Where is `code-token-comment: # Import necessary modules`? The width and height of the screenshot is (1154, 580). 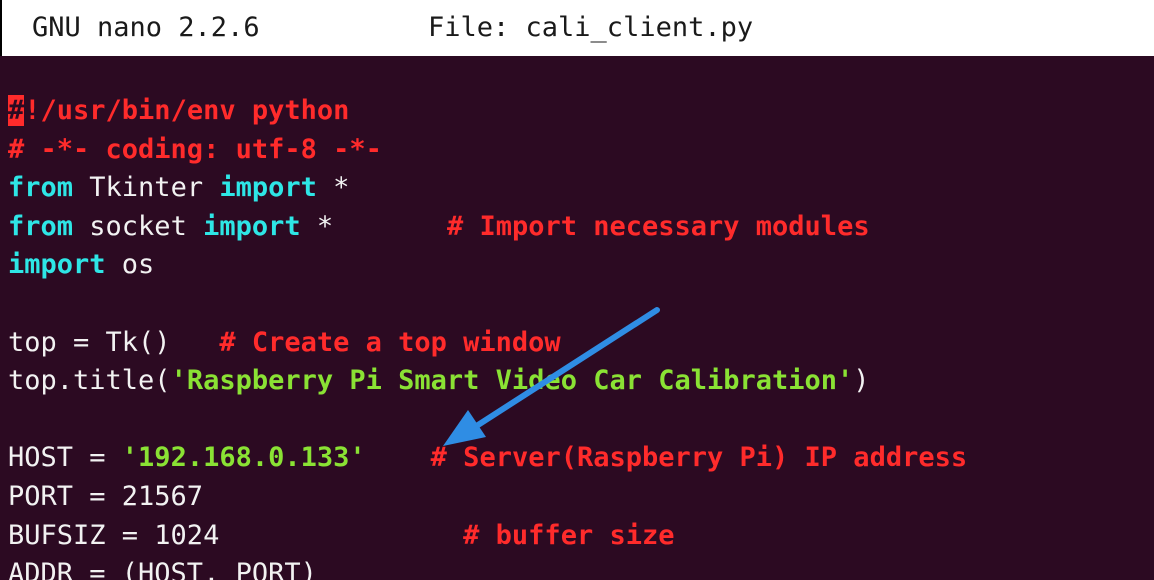
code-token-comment: # Import necessary modules is located at coordinates (658, 226).